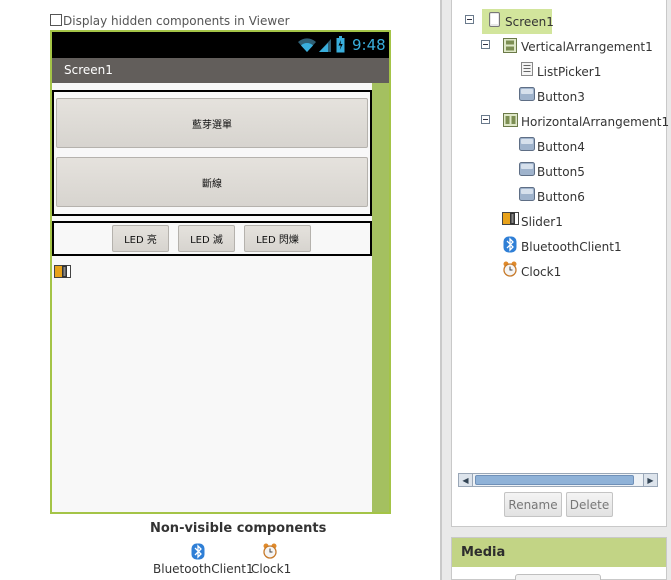 The height and width of the screenshot is (580, 671). Describe the element at coordinates (88, 70) in the screenshot. I see `screen-title: Screen1` at that location.